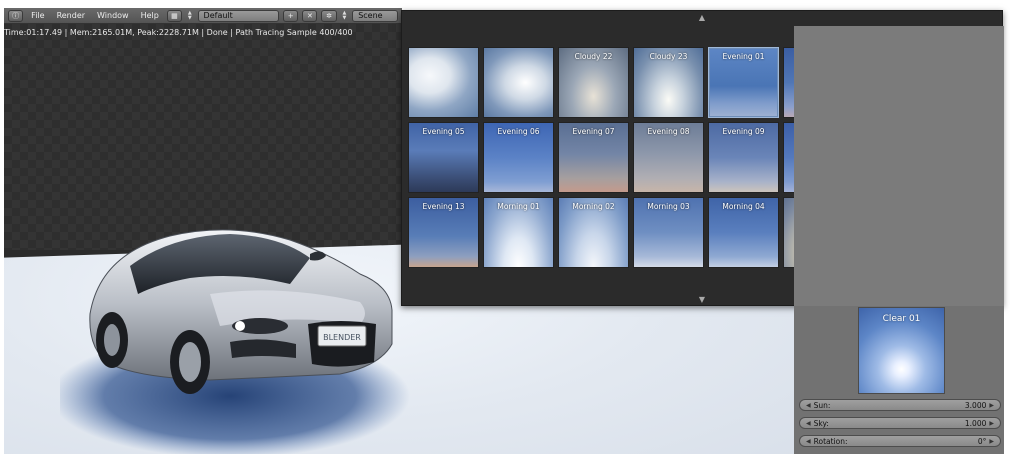 The width and height of the screenshot is (1010, 454). I want to click on sky-value: 1.000, so click(975, 423).